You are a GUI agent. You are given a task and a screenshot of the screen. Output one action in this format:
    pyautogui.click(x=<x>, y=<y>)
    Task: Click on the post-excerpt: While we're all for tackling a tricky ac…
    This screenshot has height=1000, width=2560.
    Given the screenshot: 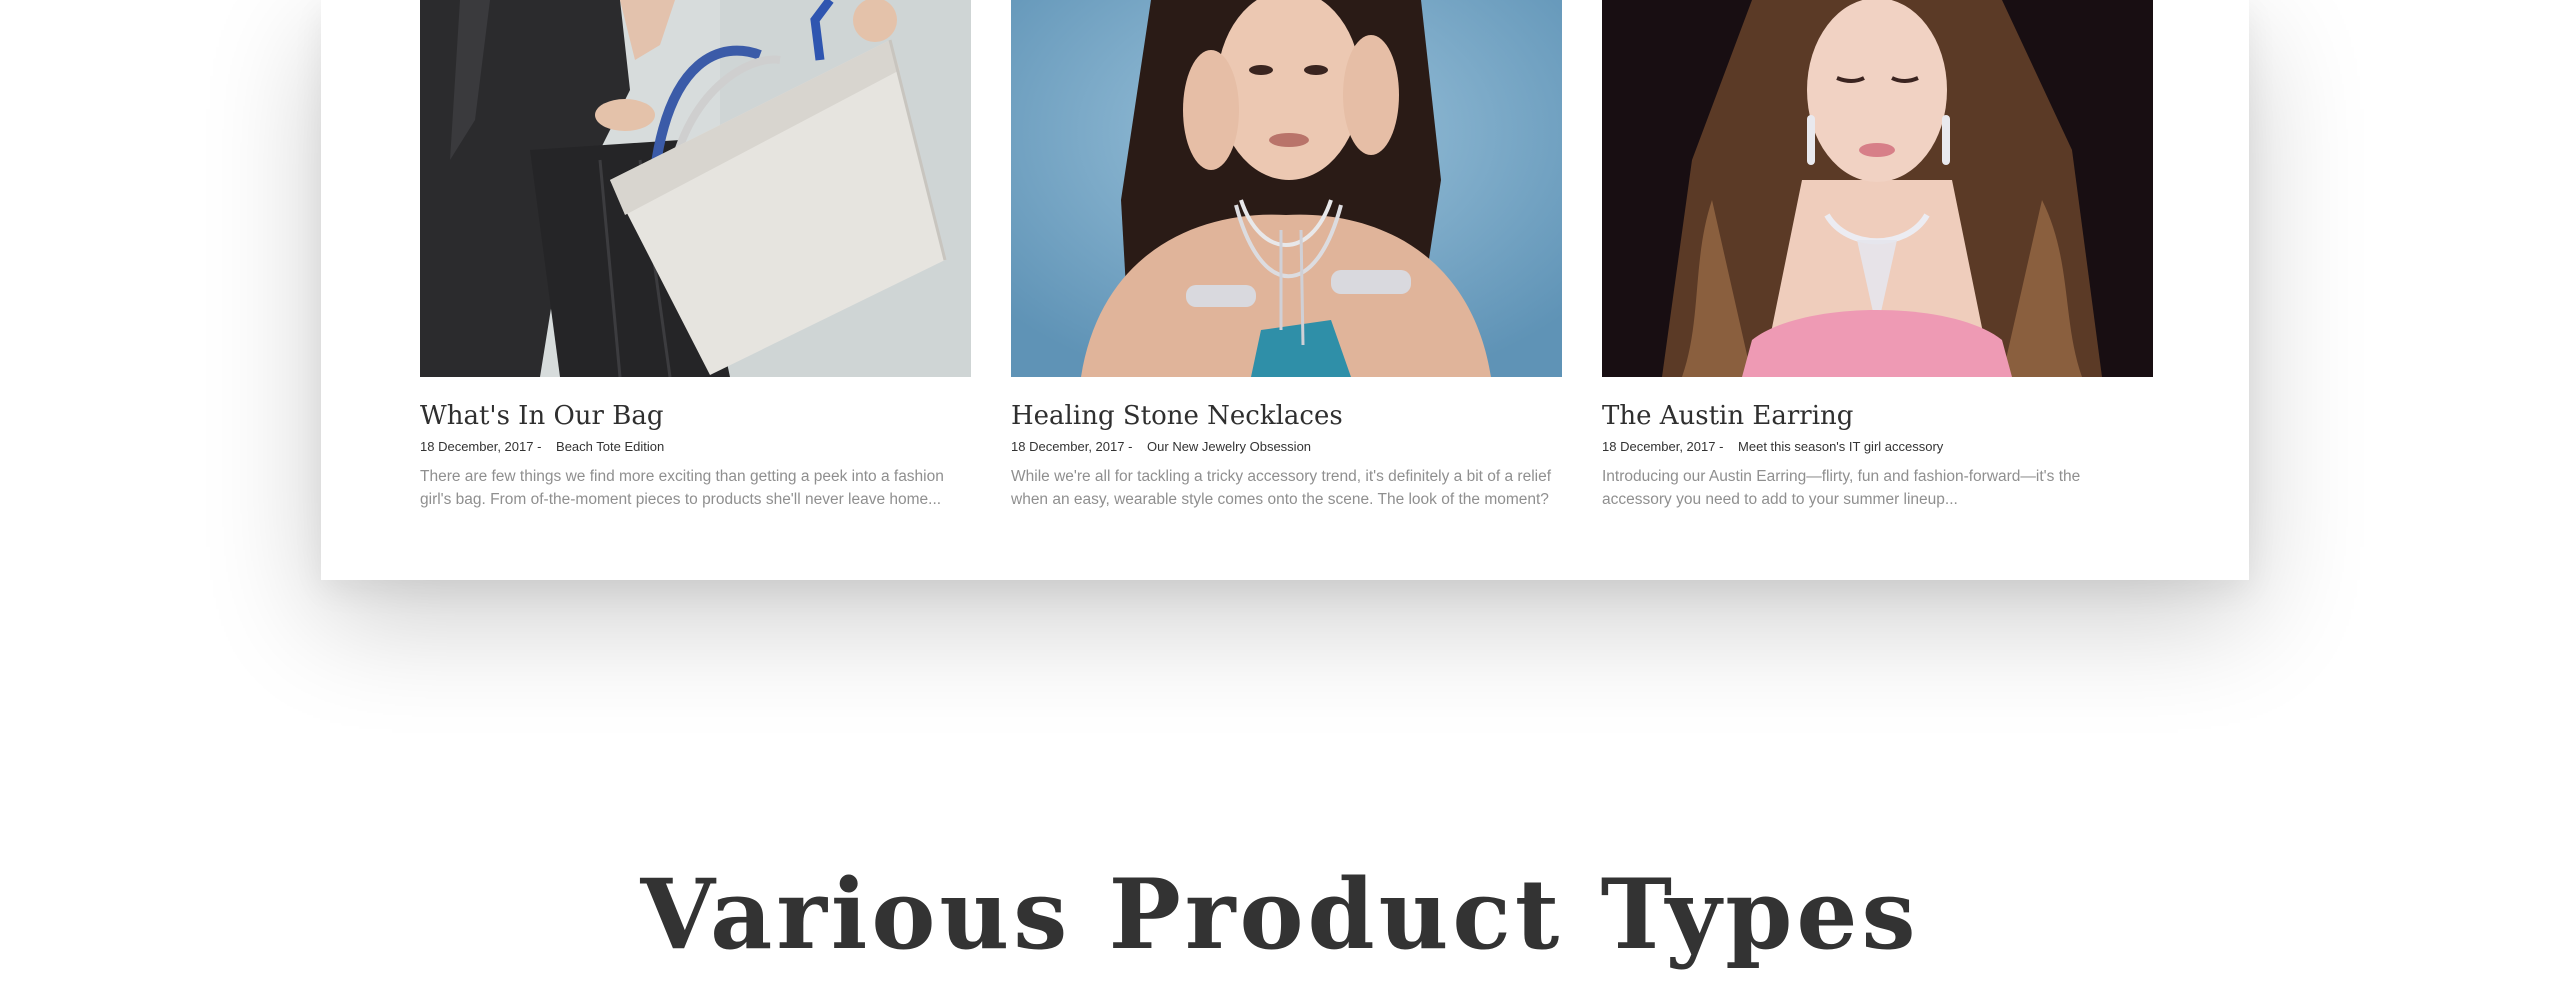 What is the action you would take?
    pyautogui.click(x=1281, y=488)
    